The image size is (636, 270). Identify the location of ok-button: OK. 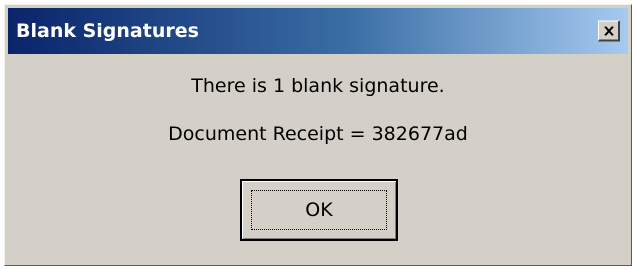
(319, 210).